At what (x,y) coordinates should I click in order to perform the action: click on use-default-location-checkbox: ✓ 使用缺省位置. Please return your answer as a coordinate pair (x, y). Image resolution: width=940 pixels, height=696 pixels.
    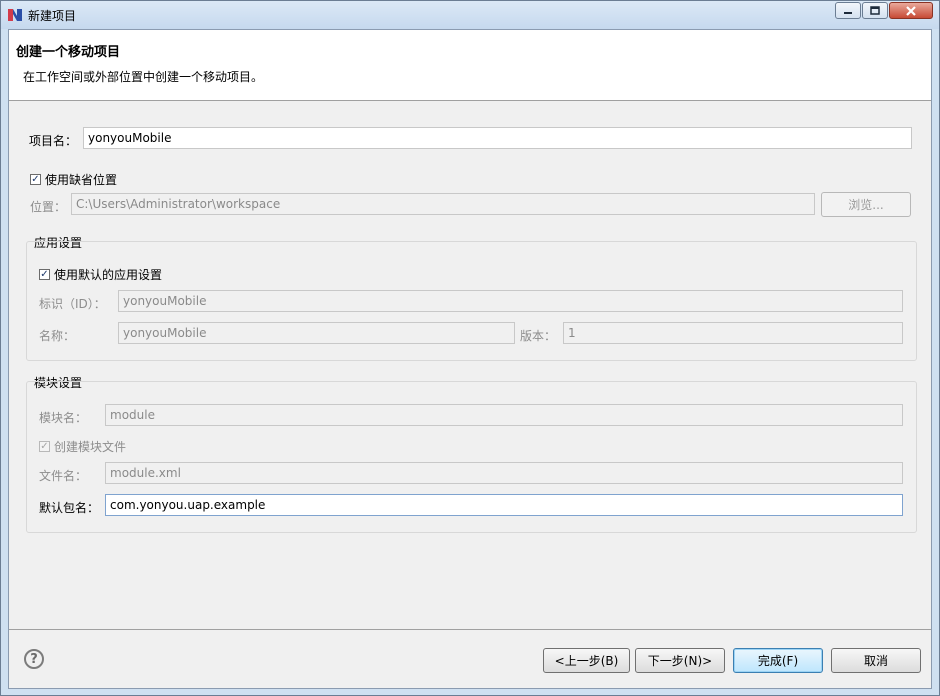
    Looking at the image, I should click on (73, 179).